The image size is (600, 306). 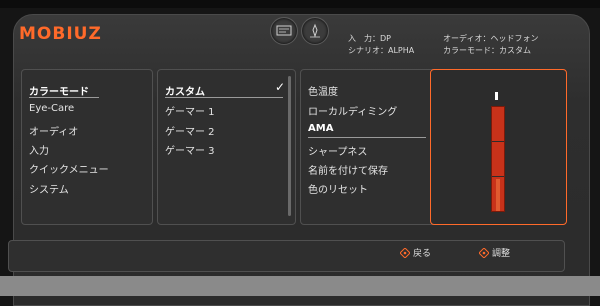 I want to click on audio-status: オーディオ：ヘッドフォン, so click(x=491, y=38).